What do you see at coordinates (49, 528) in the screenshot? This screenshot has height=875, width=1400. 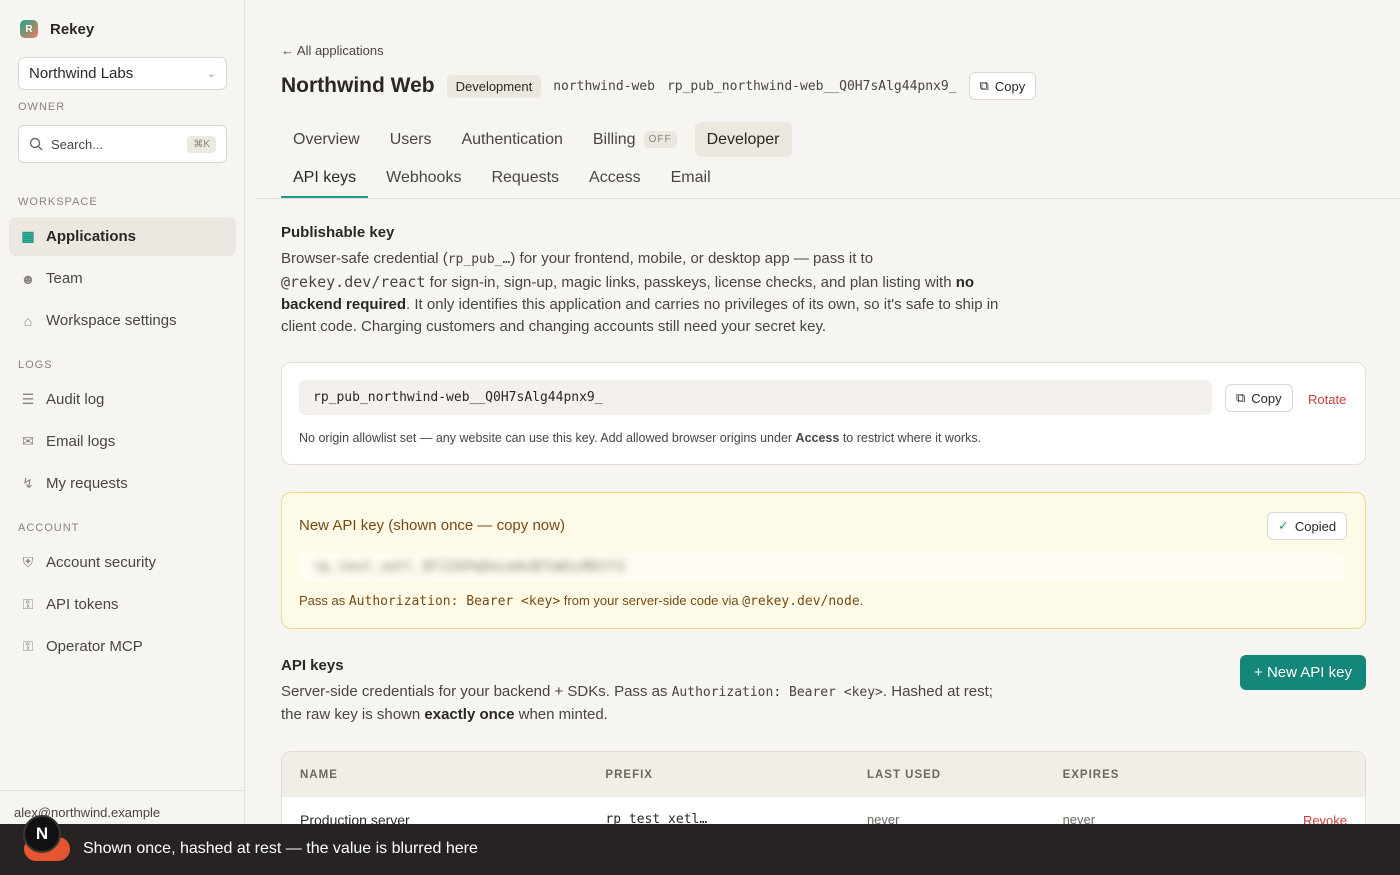 I see `section-account: ACCOUNT` at bounding box center [49, 528].